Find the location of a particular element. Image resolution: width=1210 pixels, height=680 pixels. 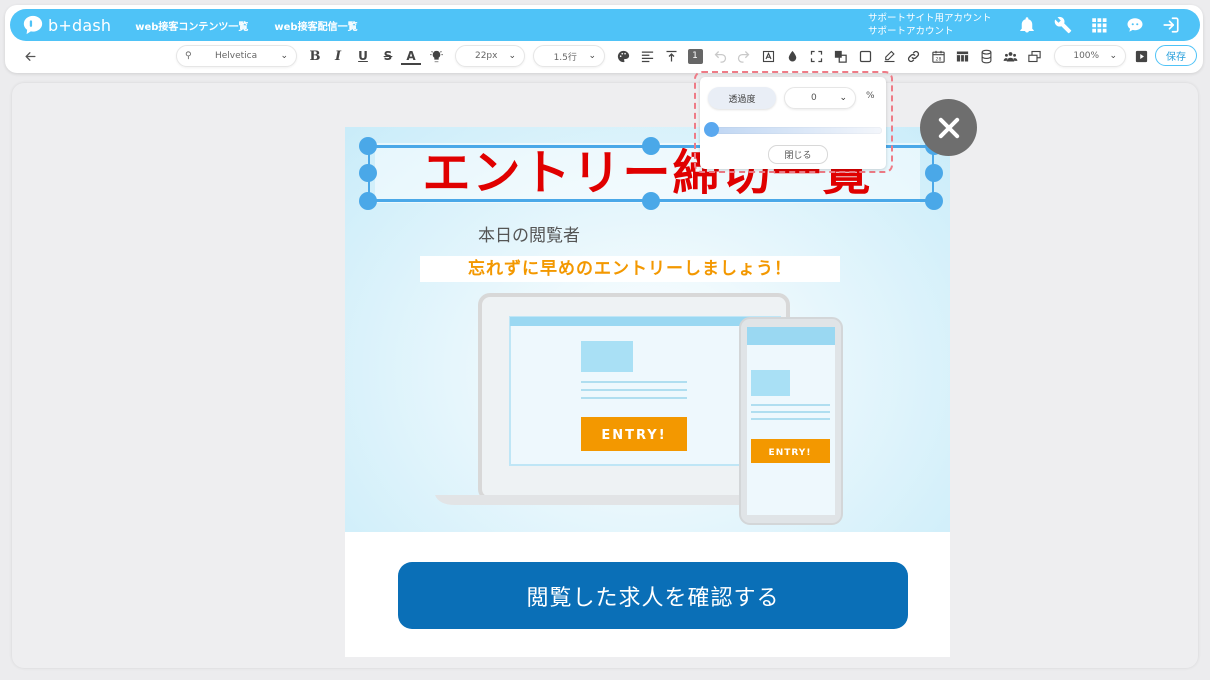

vertical-align-top-icon is located at coordinates (671, 56).